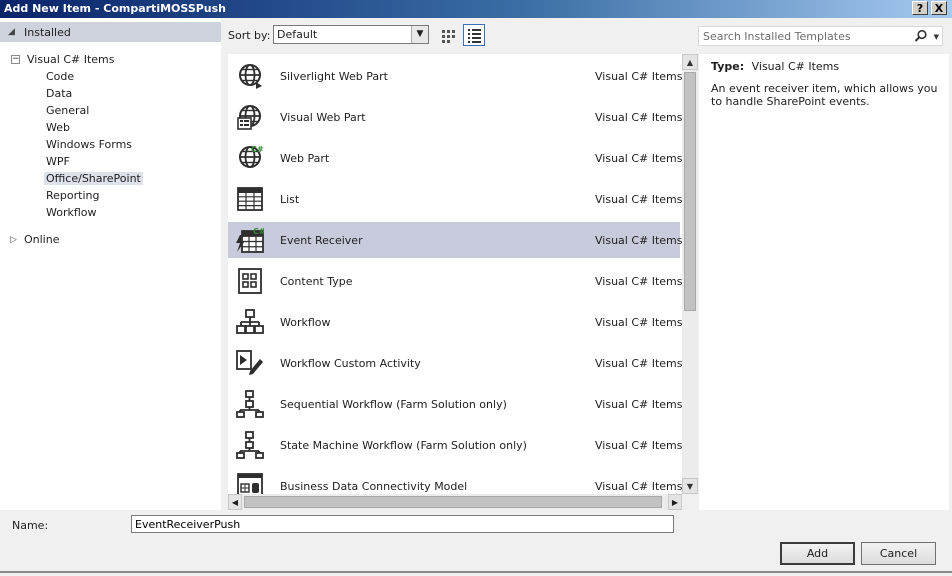  Describe the element at coordinates (460, 36) in the screenshot. I see `sort-toolbar: Sort by: Default ▼` at that location.